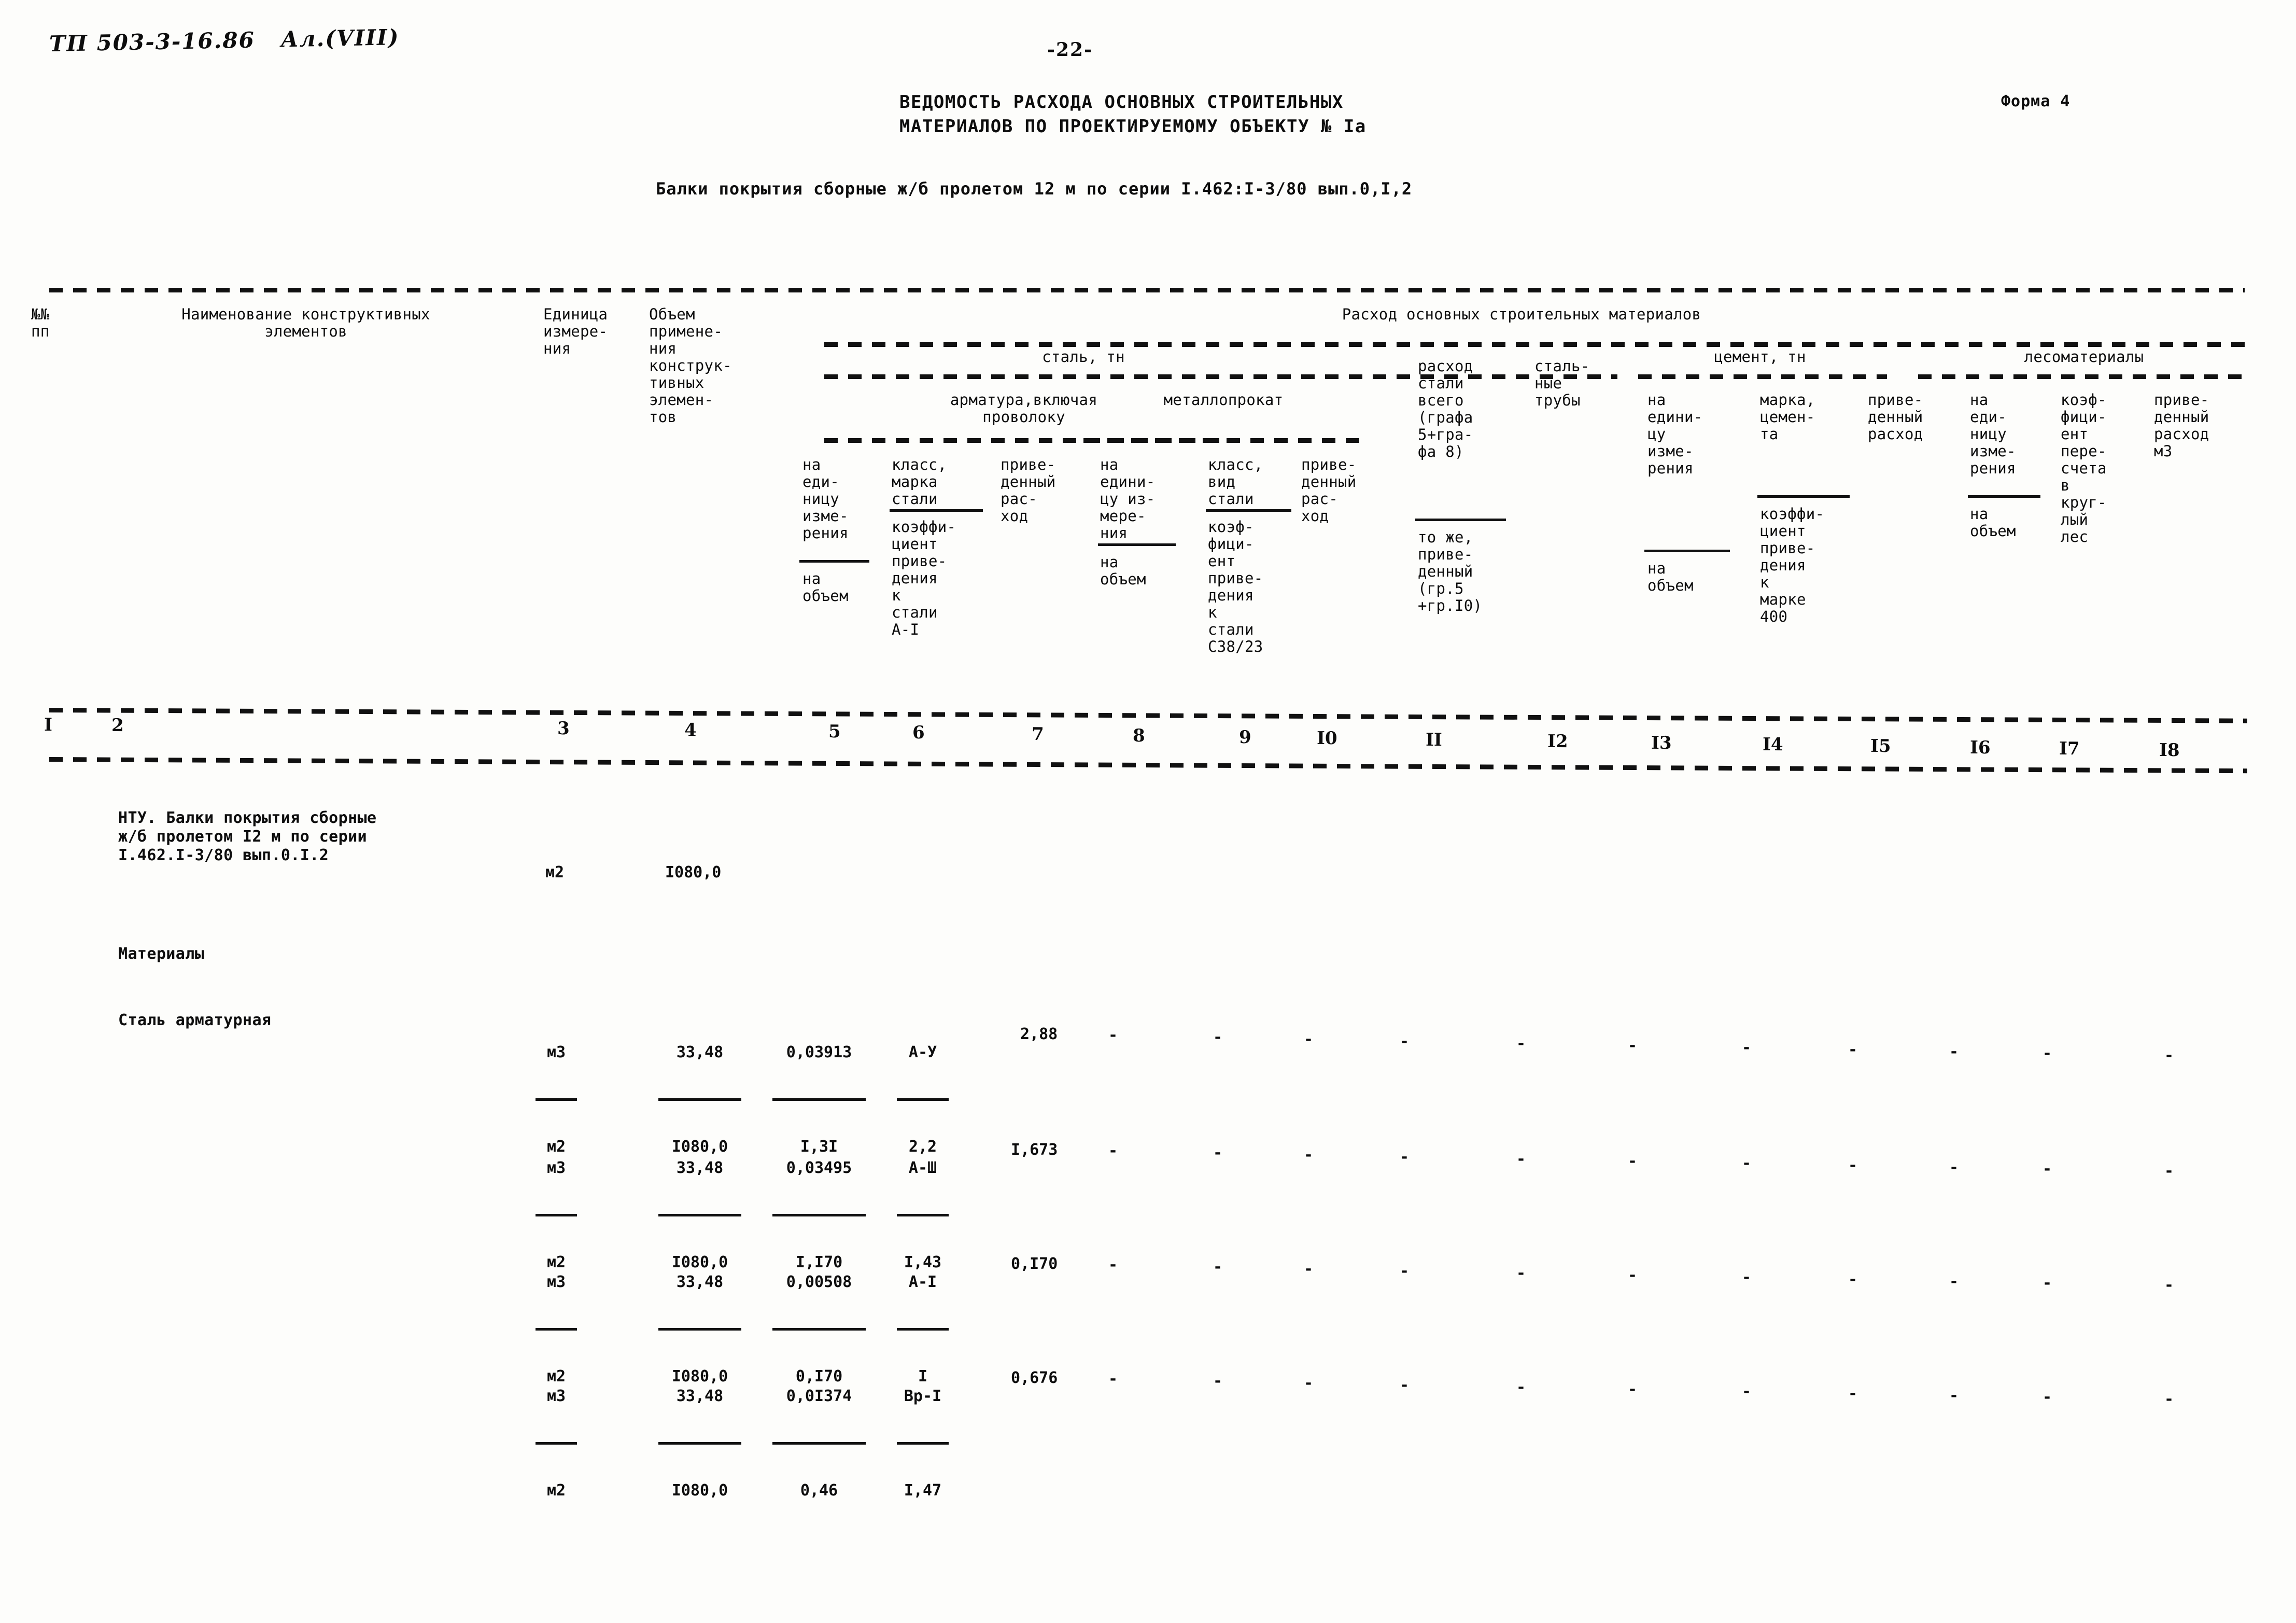  Describe the element at coordinates (1521, 1159) in the screenshot. I see `row-2-col12: -` at that location.